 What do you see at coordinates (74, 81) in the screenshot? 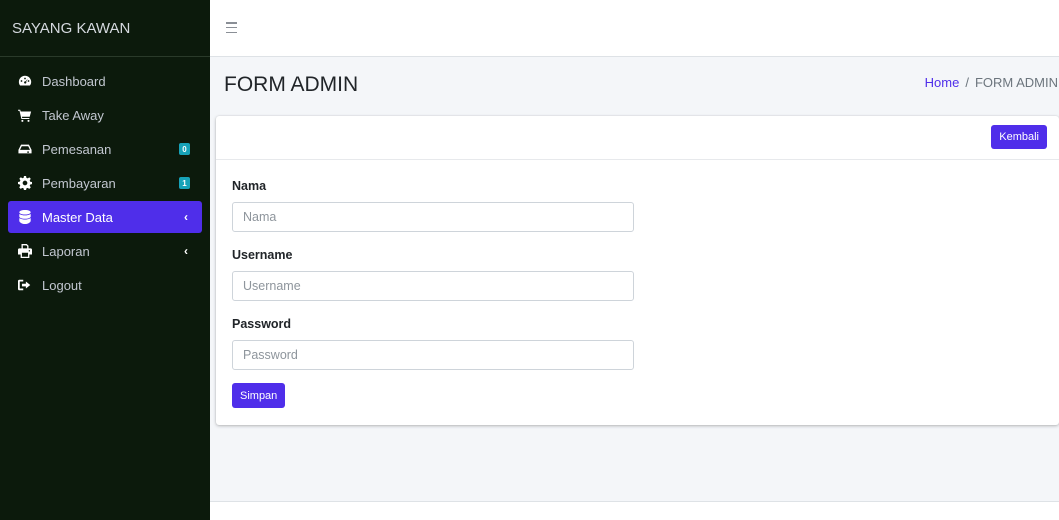
I see `sidebar-item-label: Dashboard` at bounding box center [74, 81].